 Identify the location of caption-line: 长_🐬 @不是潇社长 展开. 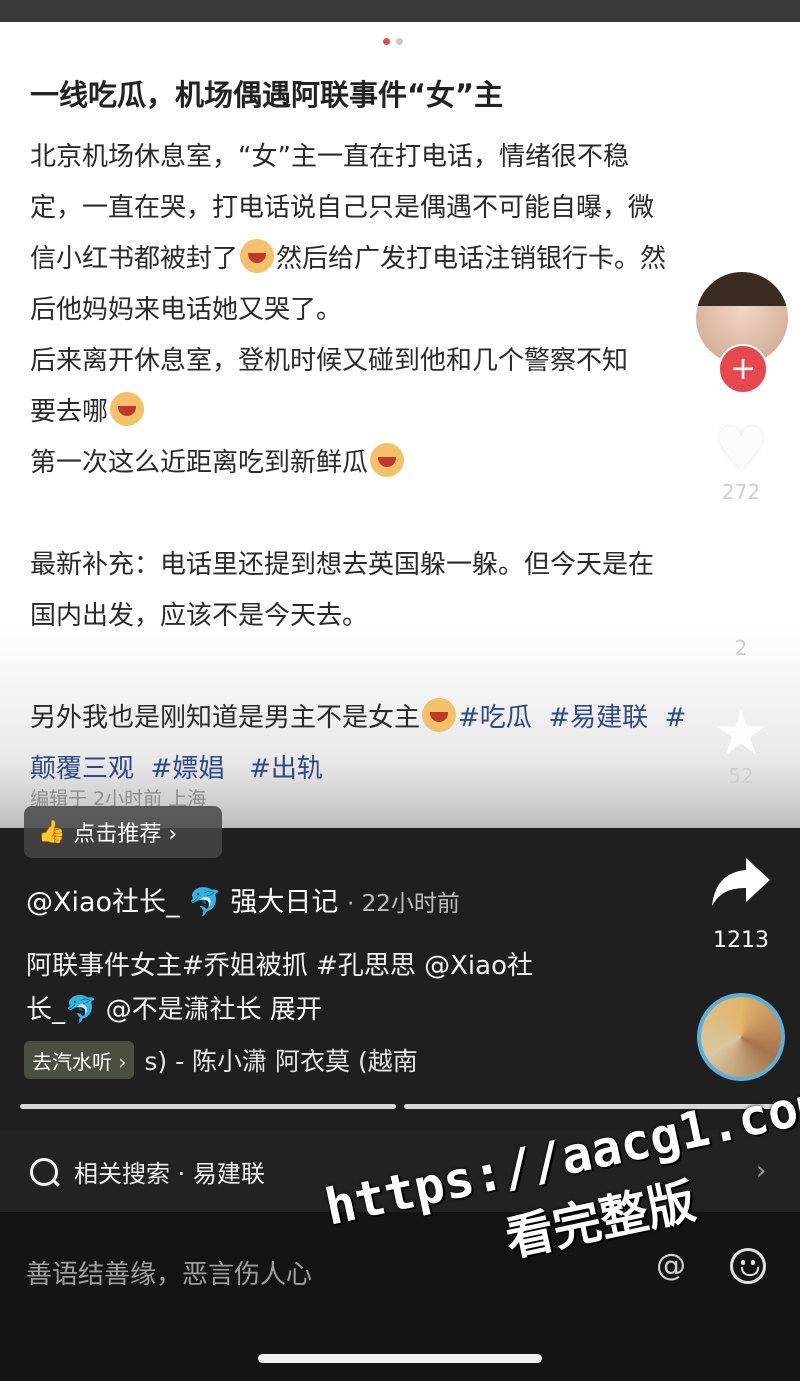
(316, 1010).